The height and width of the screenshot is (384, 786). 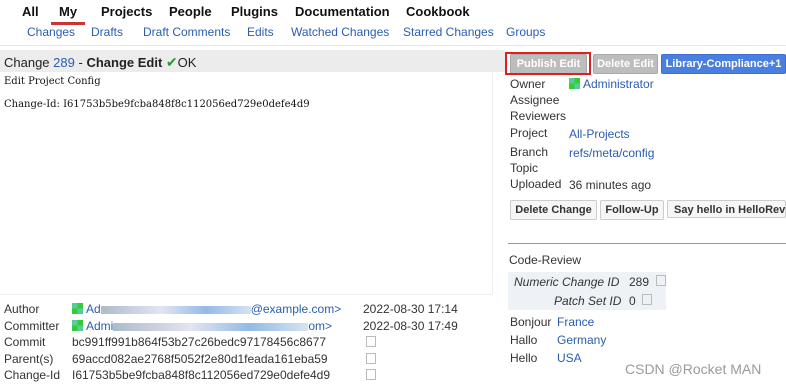 I want to click on author-value: Ad @example.com>, so click(x=206, y=309).